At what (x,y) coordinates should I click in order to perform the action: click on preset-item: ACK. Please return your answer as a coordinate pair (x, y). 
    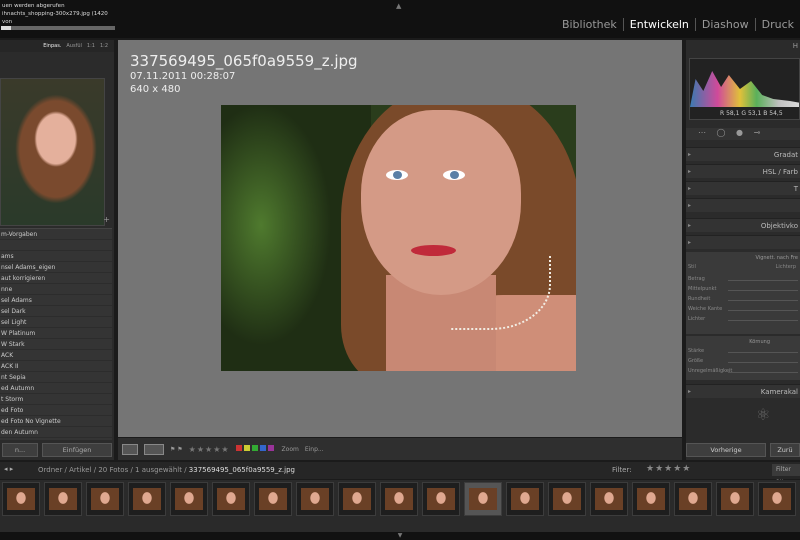
    Looking at the image, I should click on (56, 355).